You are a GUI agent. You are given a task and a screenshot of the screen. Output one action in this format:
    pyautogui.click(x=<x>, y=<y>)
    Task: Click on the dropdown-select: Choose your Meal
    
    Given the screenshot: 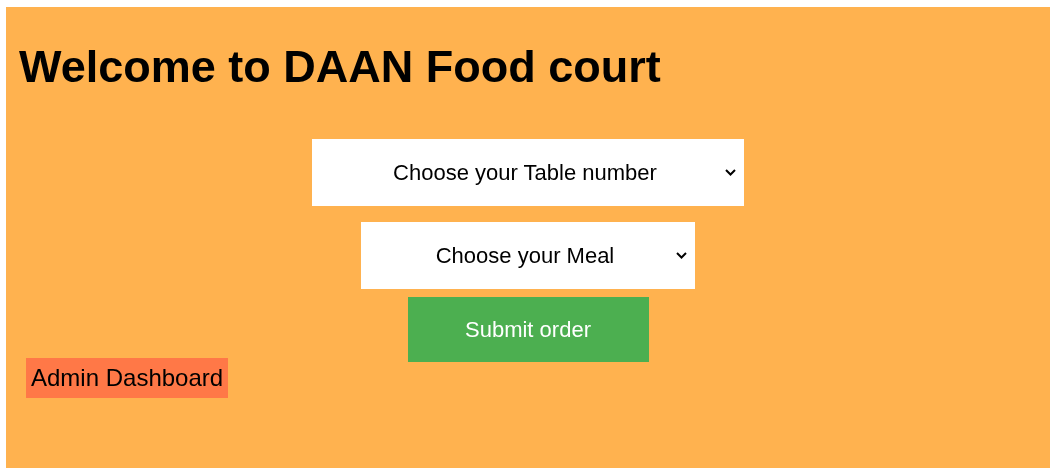 What is the action you would take?
    pyautogui.click(x=528, y=255)
    